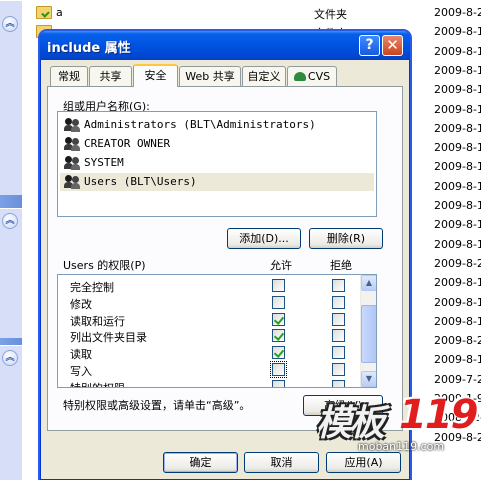 This screenshot has width=481, height=480. Describe the element at coordinates (217, 182) in the screenshot. I see `list-item: Users (BLT\Users)` at that location.